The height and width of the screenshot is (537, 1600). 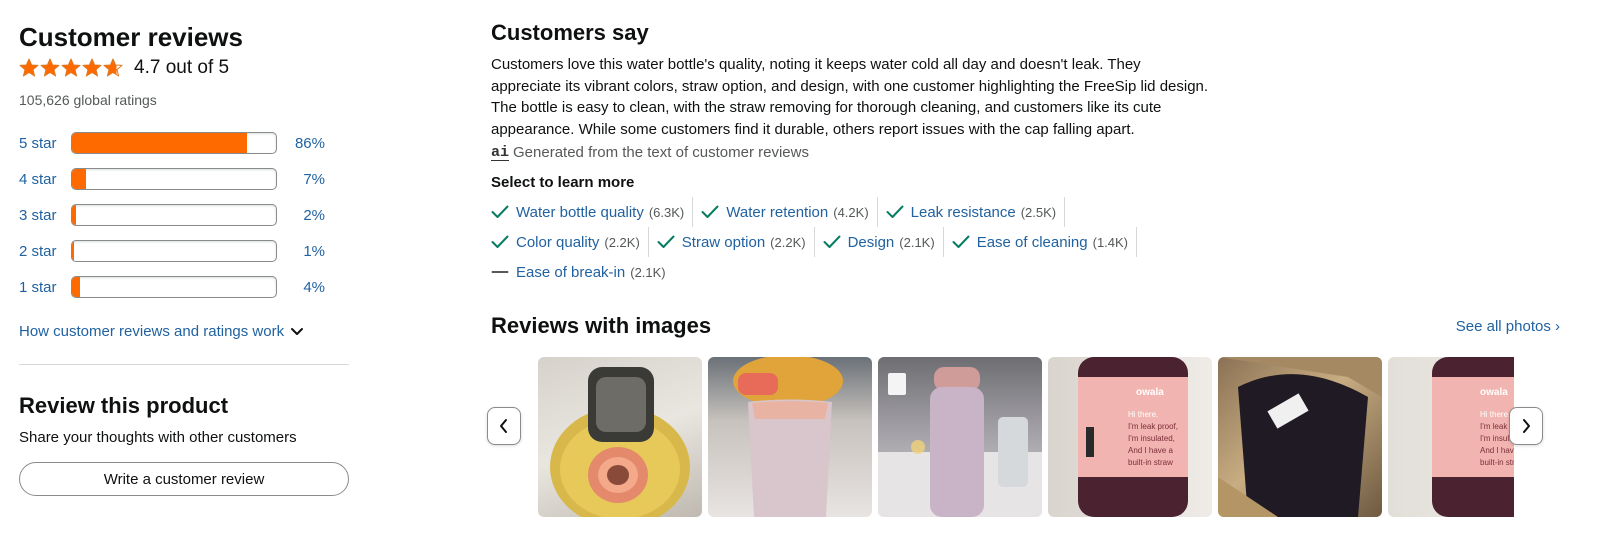 I want to click on histogram-label: 4 star, so click(x=45, y=179).